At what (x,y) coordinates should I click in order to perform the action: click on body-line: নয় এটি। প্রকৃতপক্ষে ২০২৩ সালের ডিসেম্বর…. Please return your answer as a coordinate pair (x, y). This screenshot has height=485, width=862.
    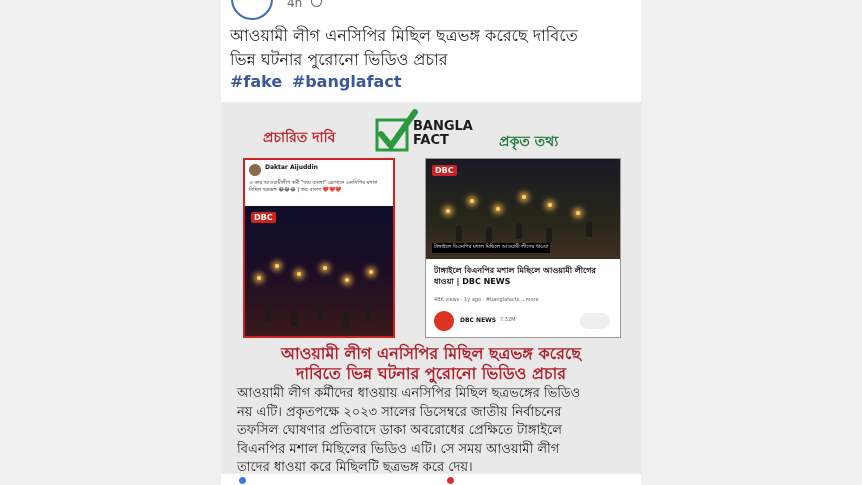
    Looking at the image, I should click on (399, 412).